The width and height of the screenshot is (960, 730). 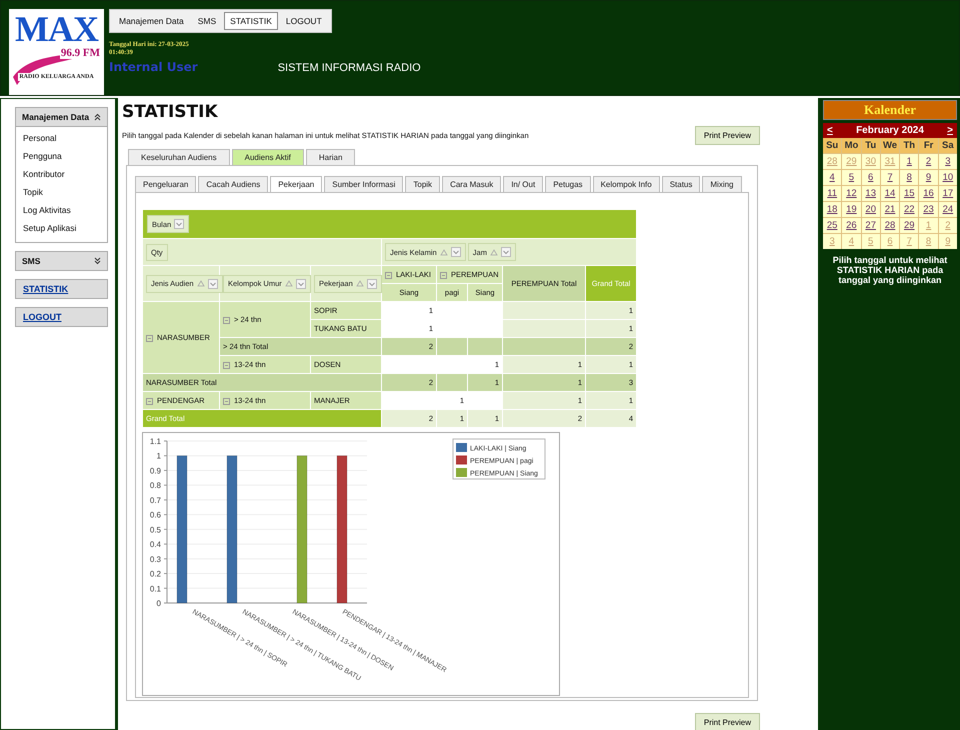 I want to click on sidebar-item: Pengguna, so click(x=61, y=157).